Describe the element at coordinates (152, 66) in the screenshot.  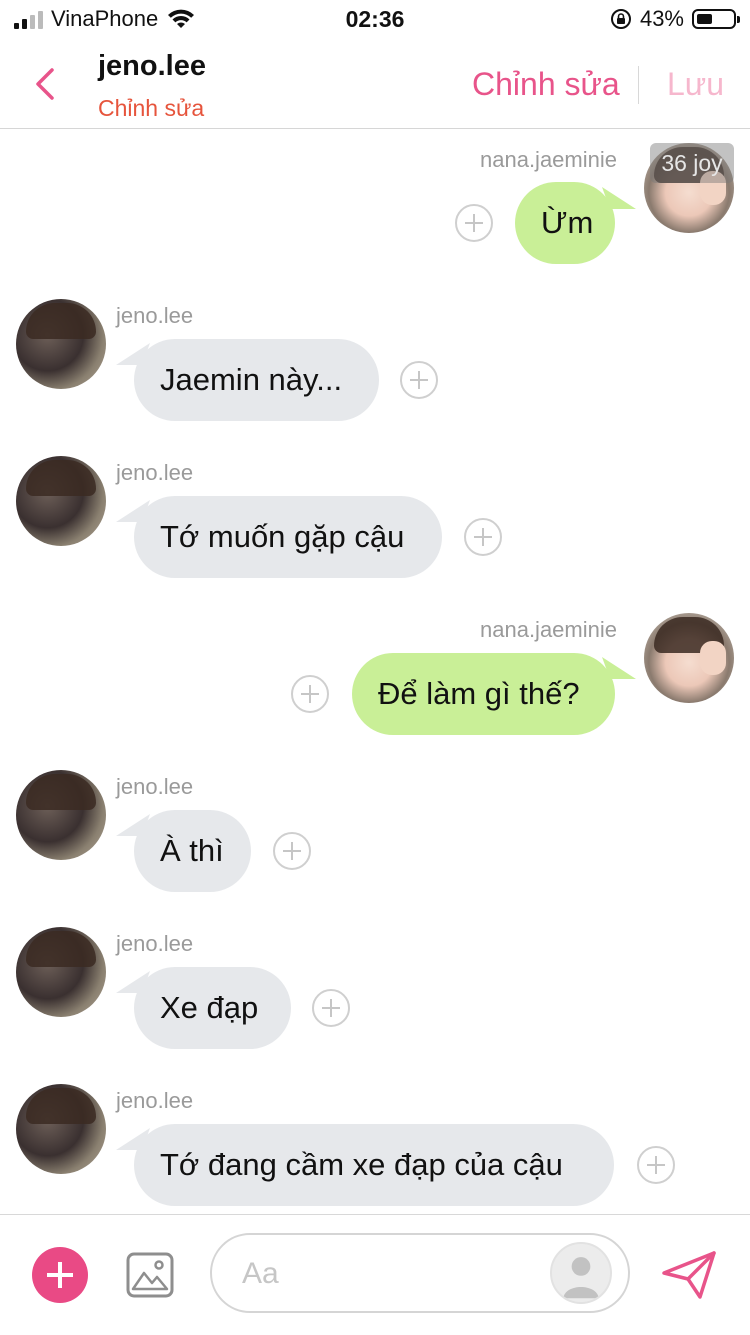
I see `contact-name: jeno.lee` at that location.